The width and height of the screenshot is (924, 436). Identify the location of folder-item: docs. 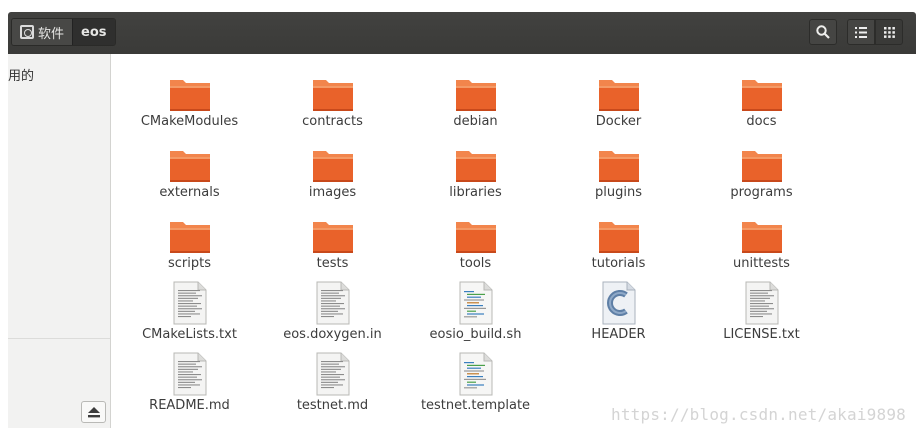
(761, 101).